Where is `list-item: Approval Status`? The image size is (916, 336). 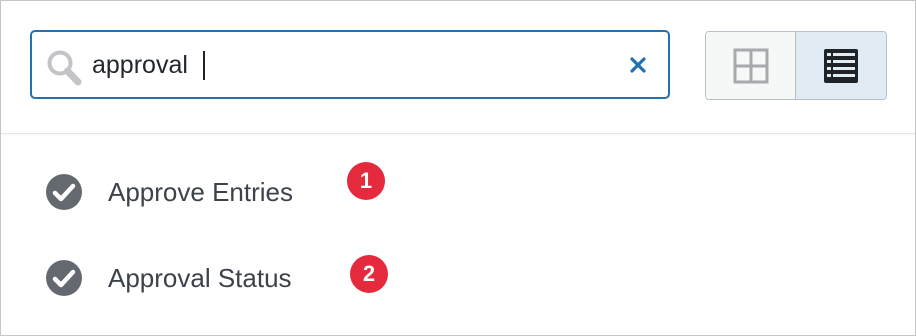 list-item: Approval Status is located at coordinates (168, 278).